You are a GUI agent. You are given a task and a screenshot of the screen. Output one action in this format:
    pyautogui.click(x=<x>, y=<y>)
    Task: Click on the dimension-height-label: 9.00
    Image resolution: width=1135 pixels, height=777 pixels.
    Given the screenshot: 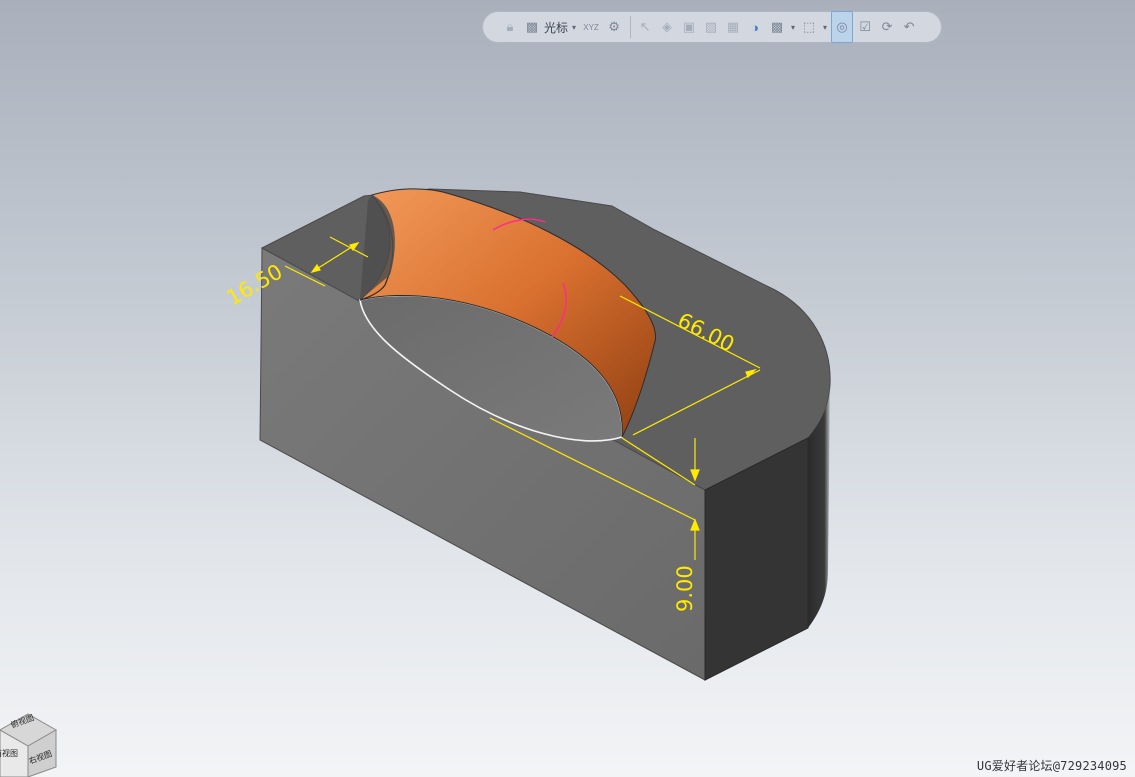 What is the action you would take?
    pyautogui.click(x=685, y=588)
    